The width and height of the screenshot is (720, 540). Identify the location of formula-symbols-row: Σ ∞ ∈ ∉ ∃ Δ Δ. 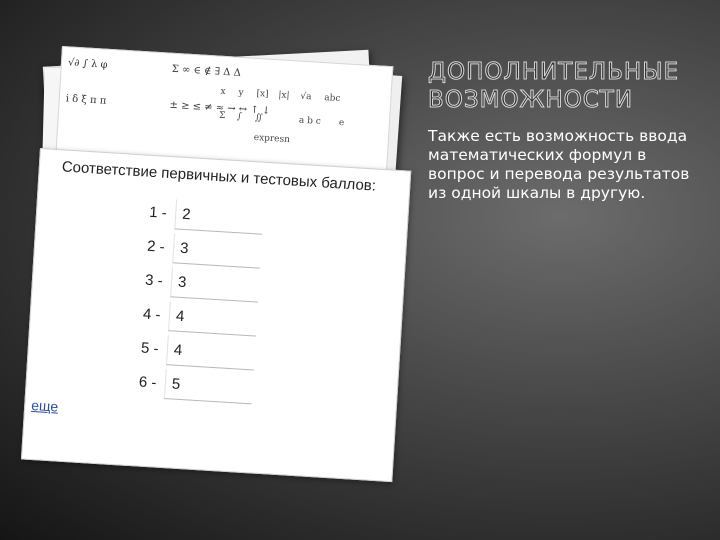
(206, 71).